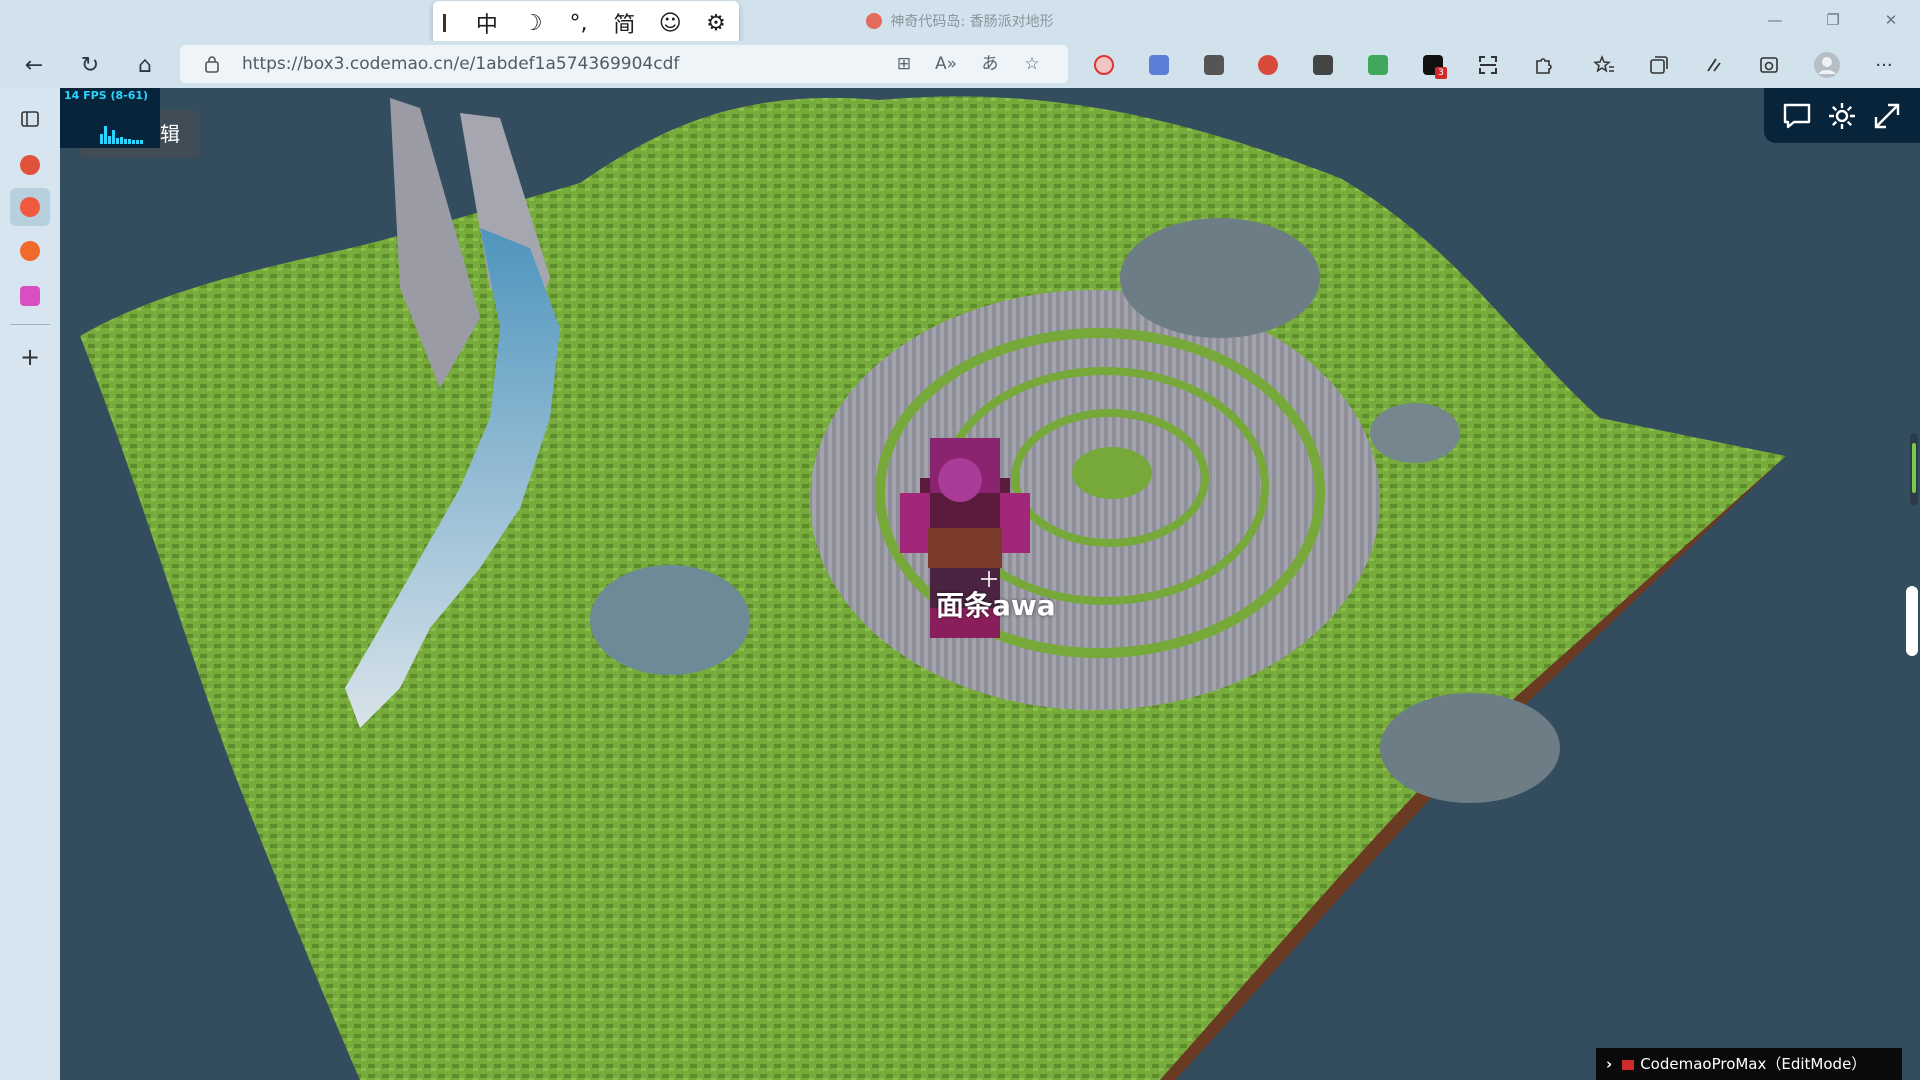 The image size is (1920, 1080). Describe the element at coordinates (30, 584) in the screenshot. I see `side-panel: +` at that location.